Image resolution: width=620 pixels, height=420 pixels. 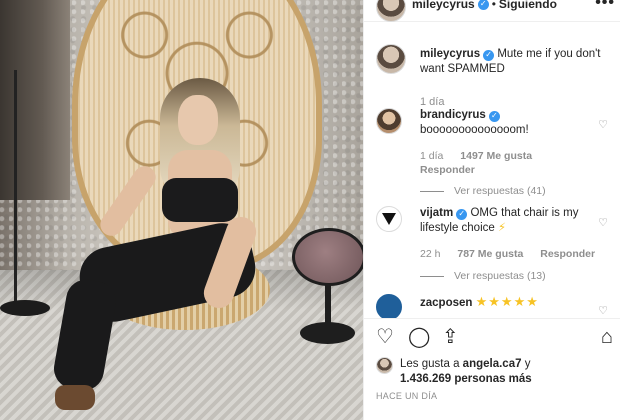 What do you see at coordinates (528, 5) in the screenshot?
I see `following-button: Siguiendo` at bounding box center [528, 5].